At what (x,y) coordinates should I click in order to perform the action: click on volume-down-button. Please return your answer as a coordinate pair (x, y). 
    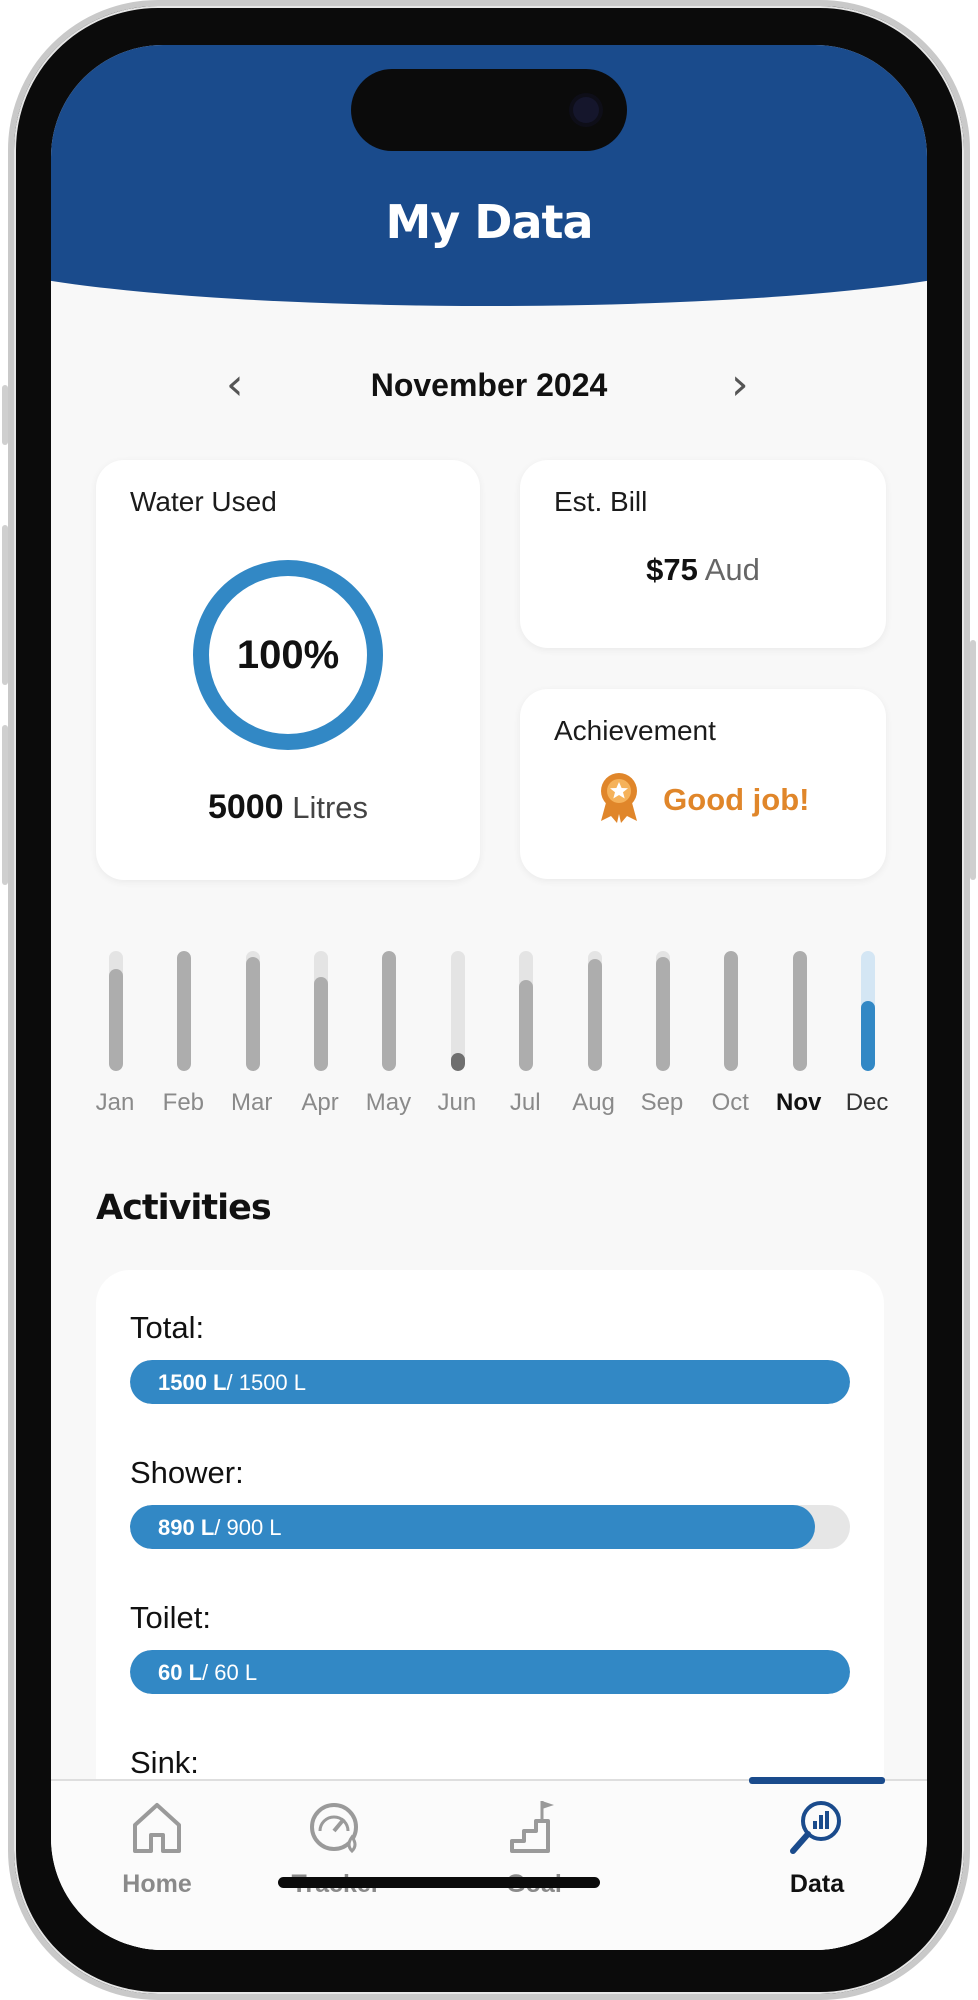
    Looking at the image, I should click on (5, 805).